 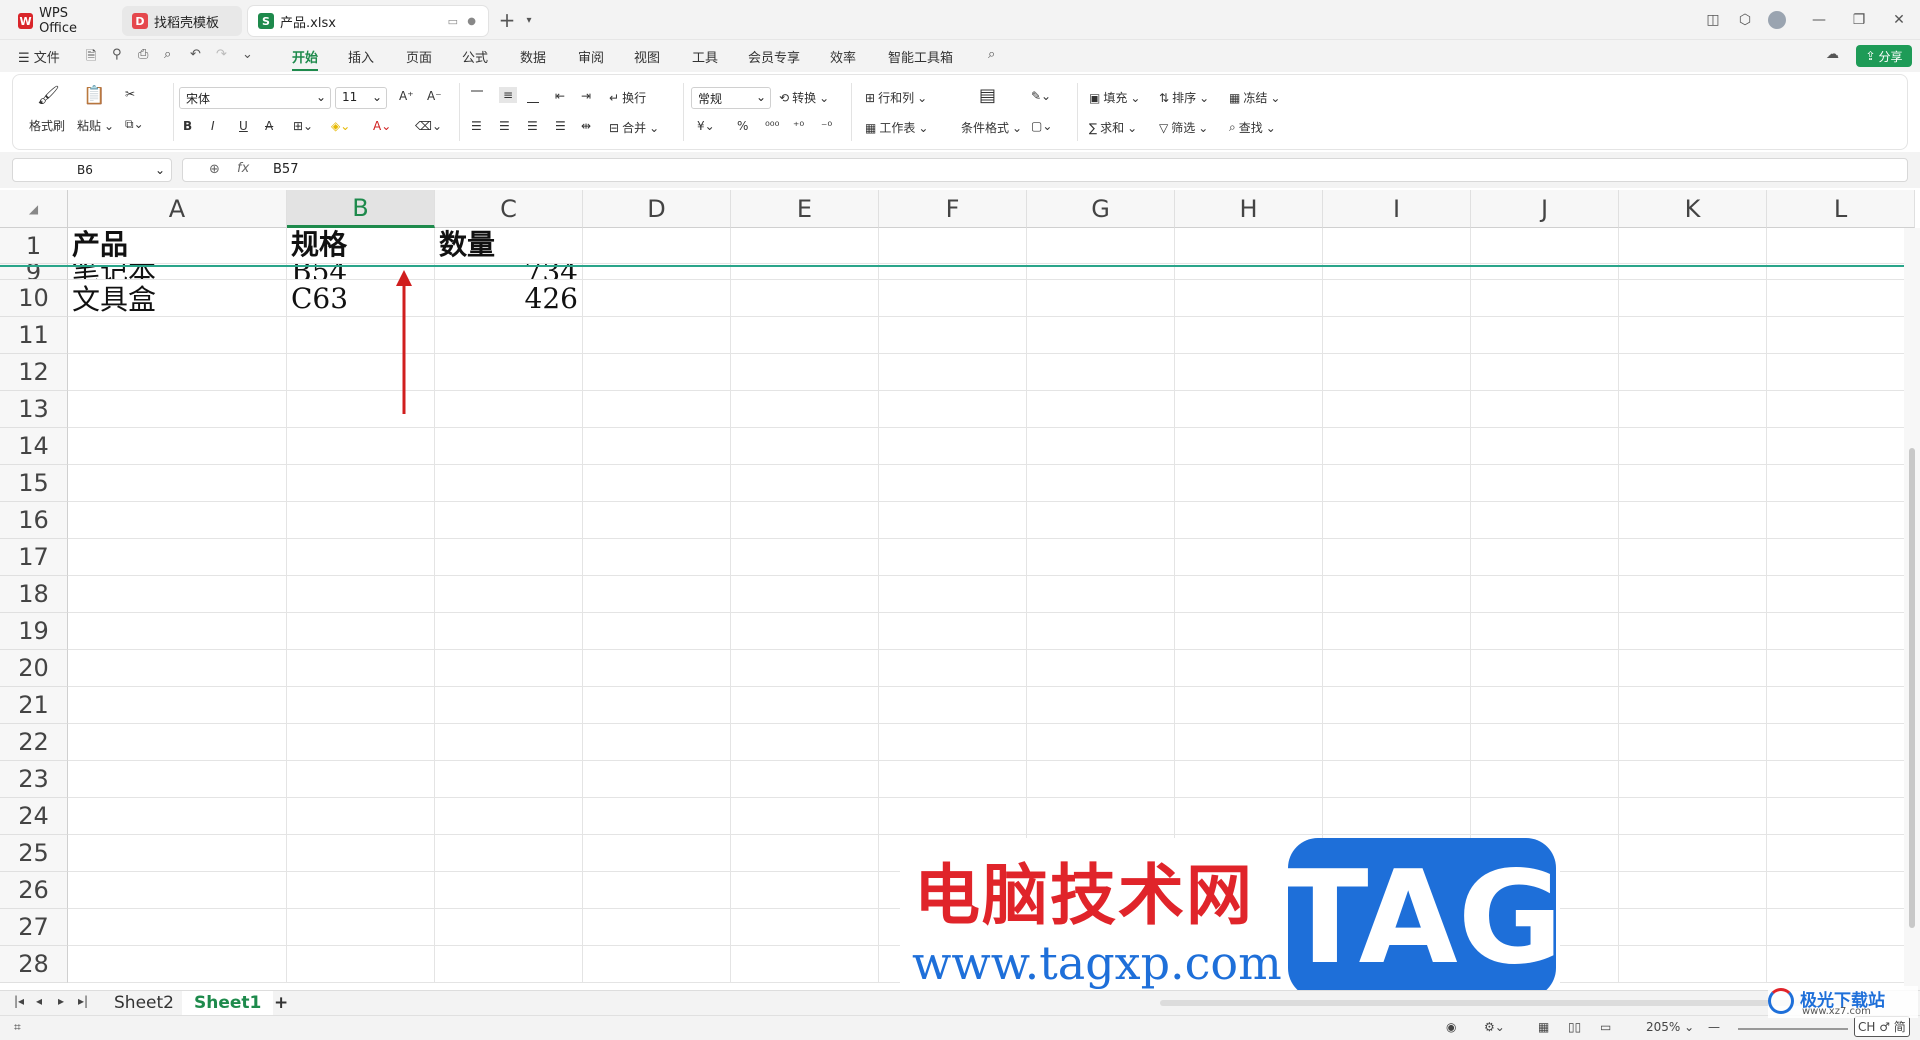 What do you see at coordinates (61, 1001) in the screenshot?
I see `next-sheet-icon: ▸` at bounding box center [61, 1001].